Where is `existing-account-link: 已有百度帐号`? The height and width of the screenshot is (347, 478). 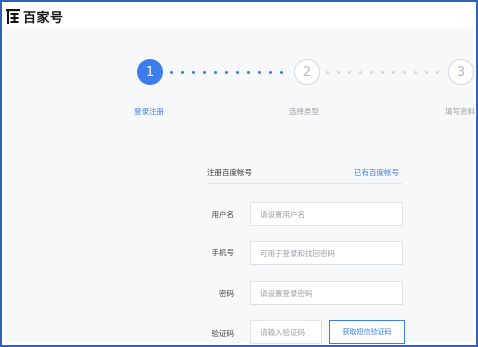
existing-account-link: 已有百度帐号 is located at coordinates (376, 172).